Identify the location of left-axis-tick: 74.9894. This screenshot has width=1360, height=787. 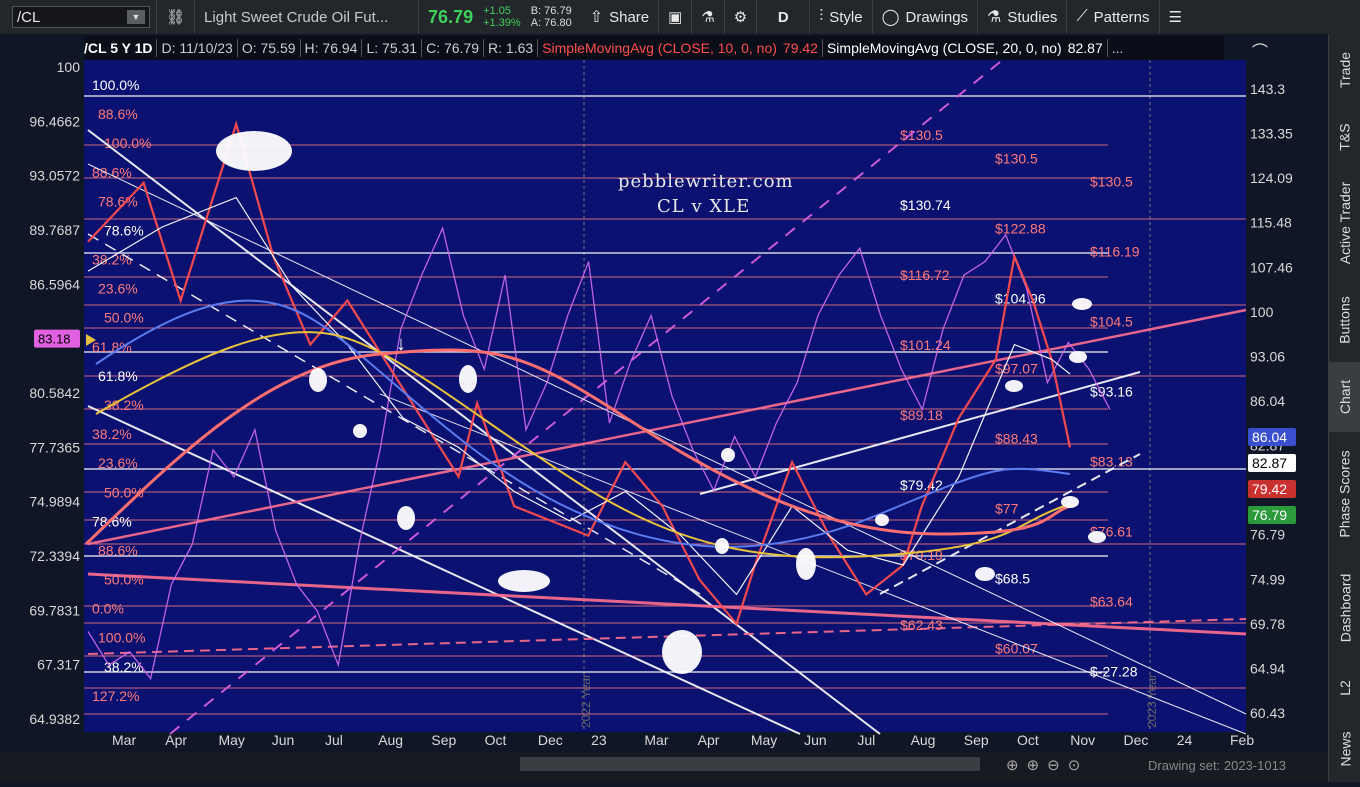
(54, 502).